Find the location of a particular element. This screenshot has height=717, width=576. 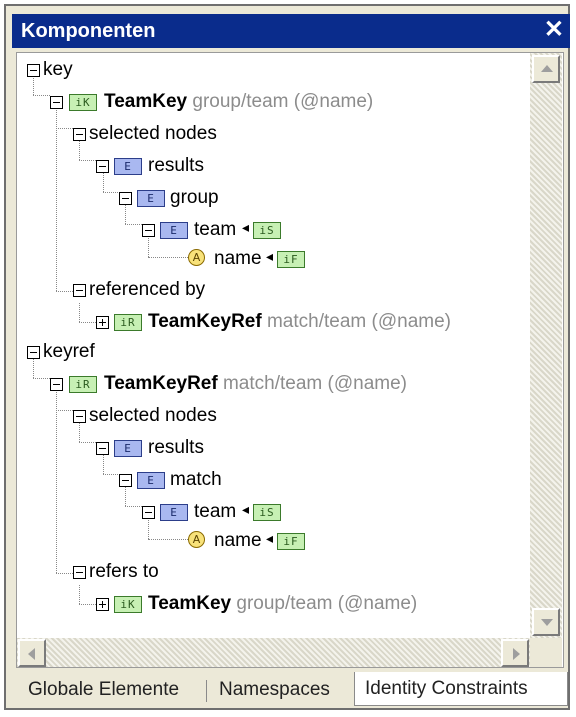

arrow-right-icon is located at coordinates (516, 654).